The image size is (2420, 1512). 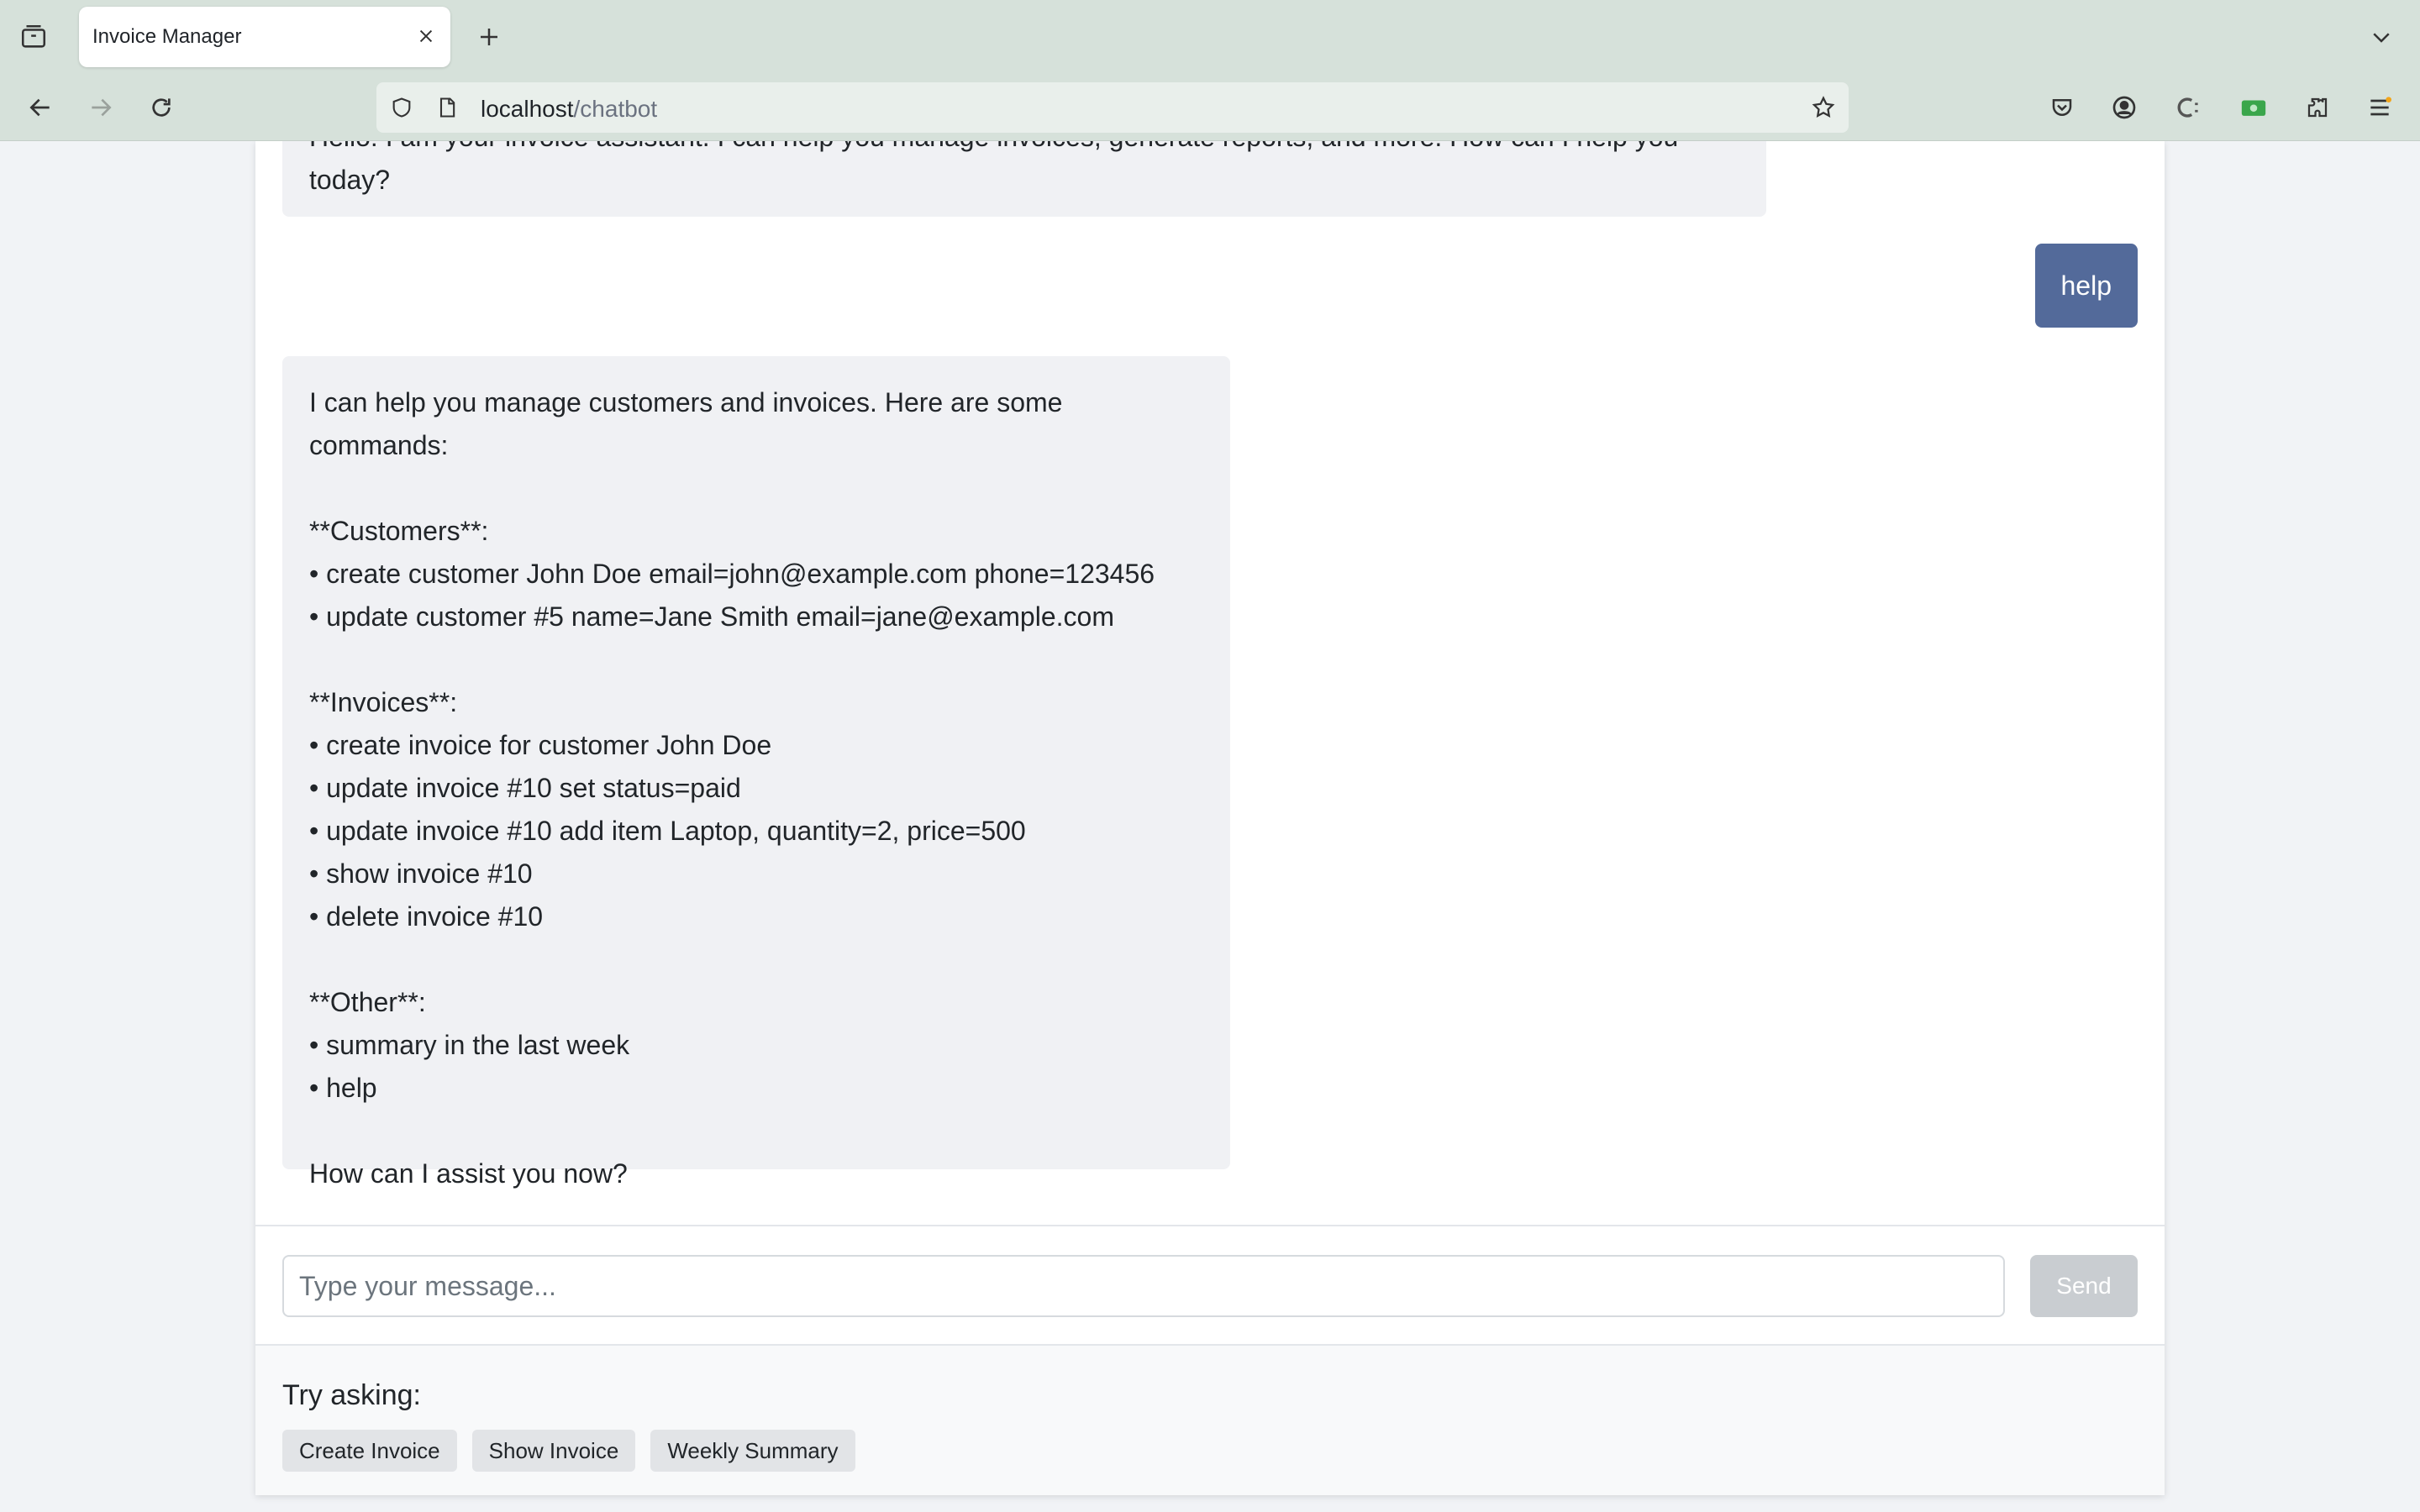 I want to click on extensions-puzzle-icon, so click(x=2317, y=107).